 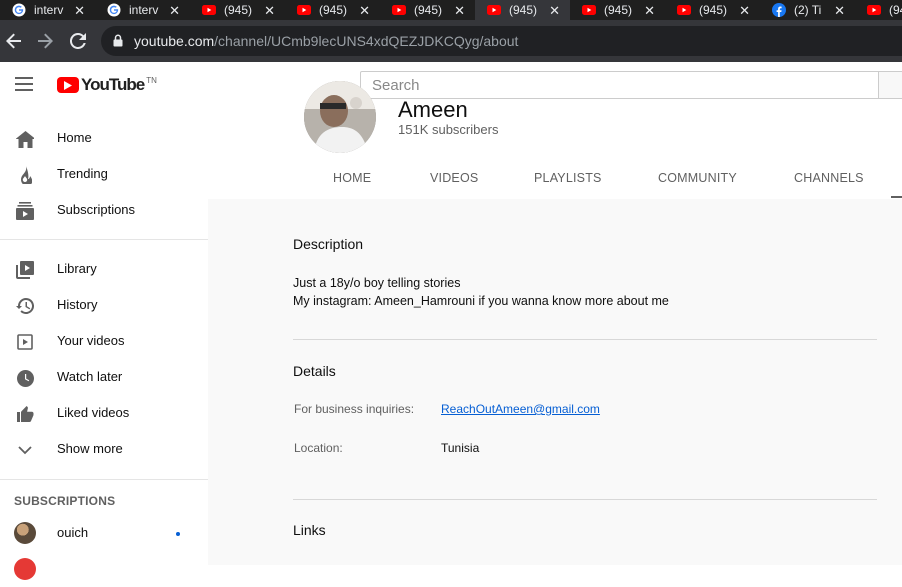 I want to click on back-button, so click(x=14, y=41).